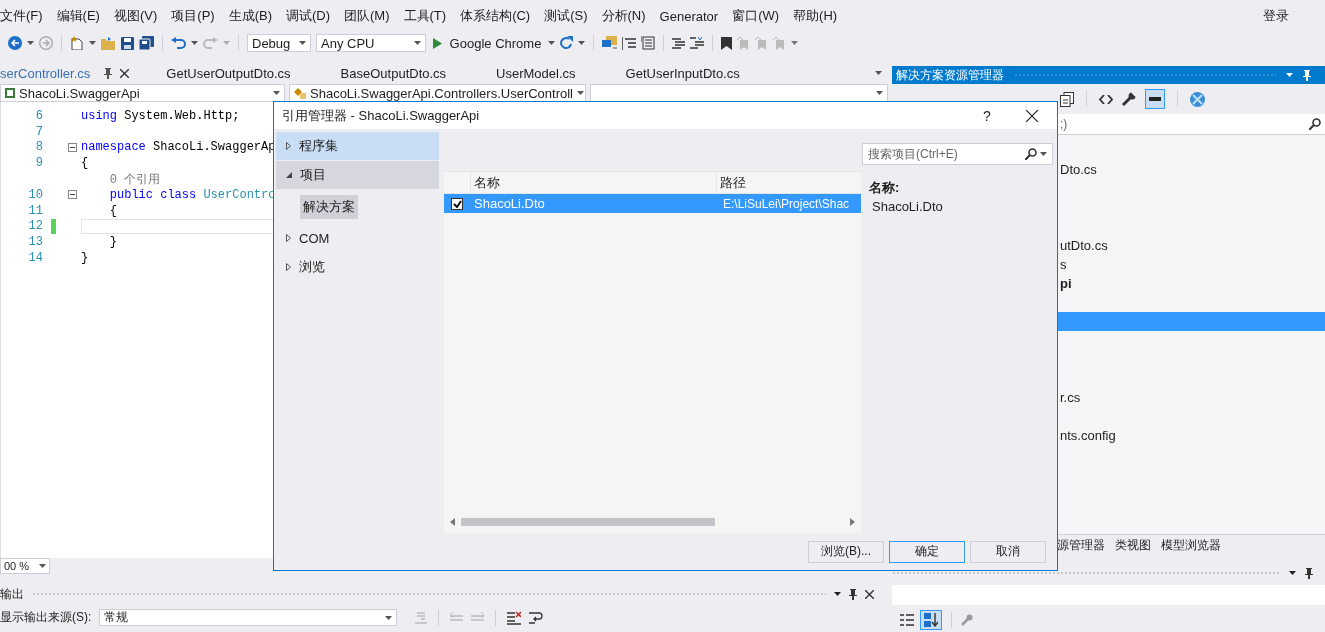 Image resolution: width=1325 pixels, height=632 pixels. Describe the element at coordinates (38, 147) in the screenshot. I see `line-number: 8` at that location.